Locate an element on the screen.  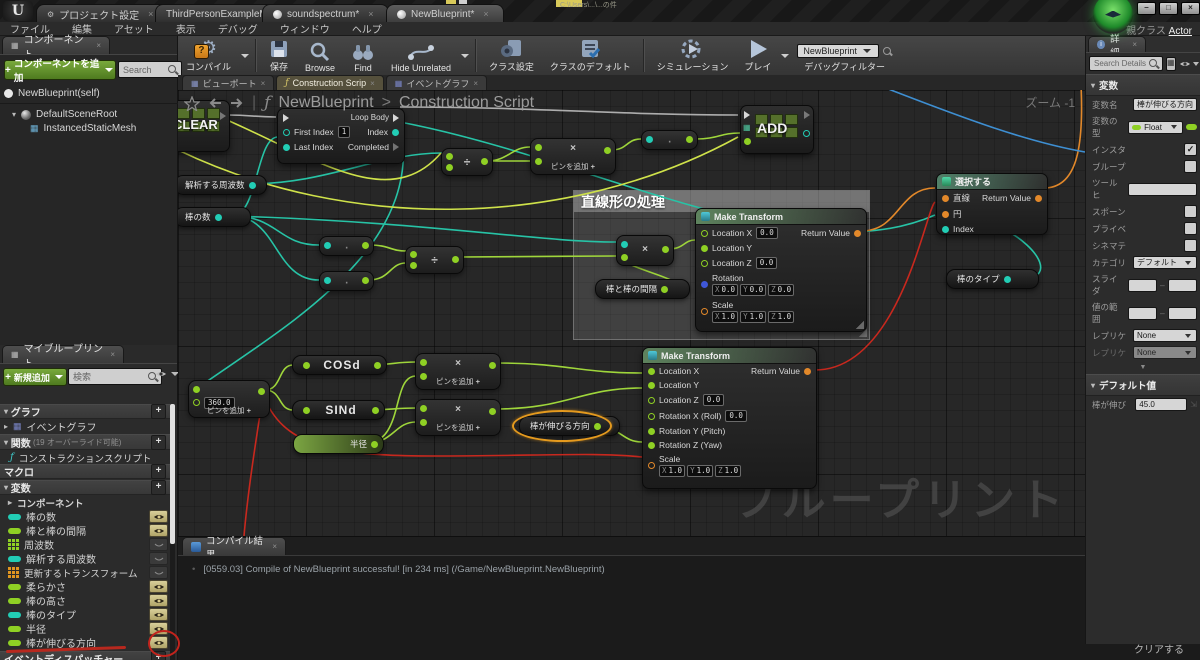
tab-event-graph: ▦ イベントグラフ × is located at coordinates (436, 82).